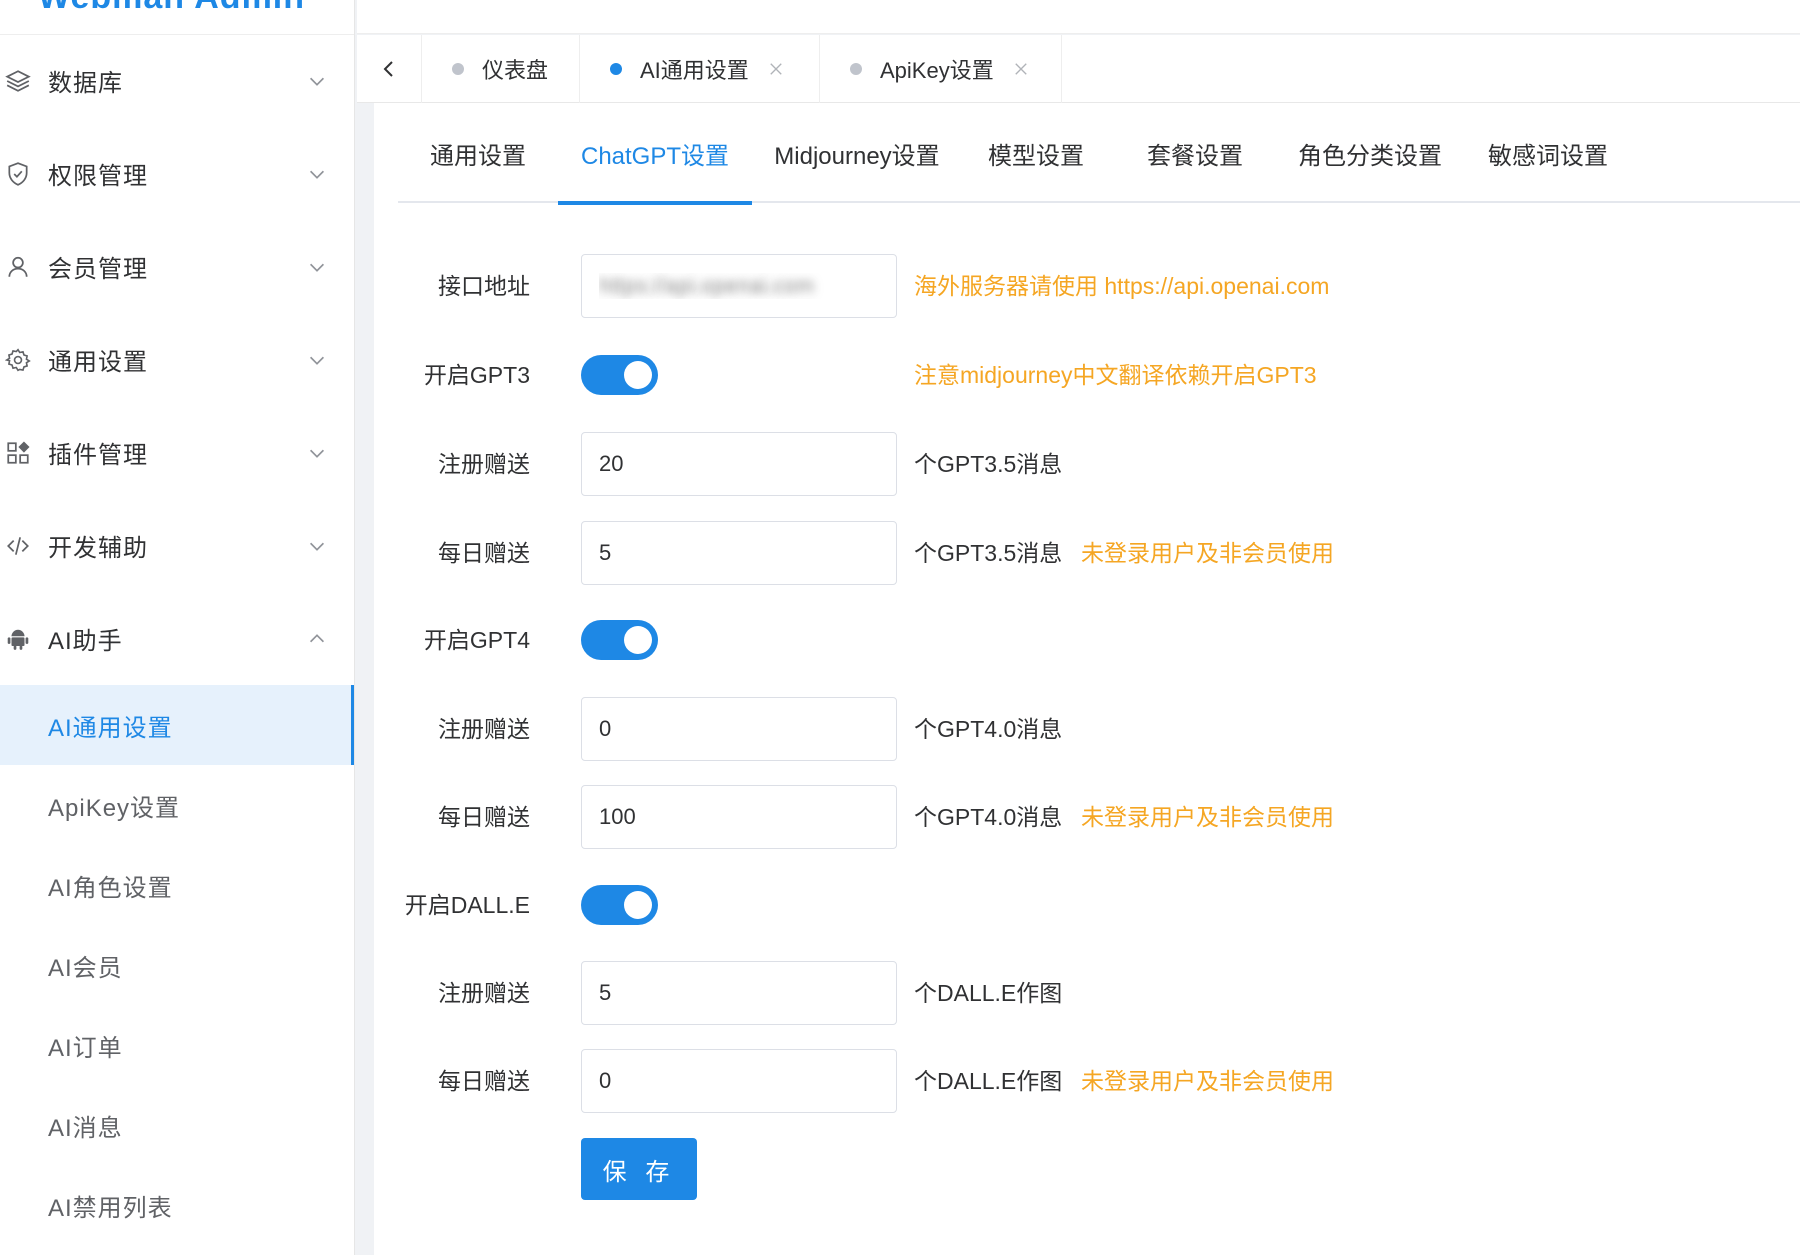  What do you see at coordinates (18, 267) in the screenshot?
I see `user-icon` at bounding box center [18, 267].